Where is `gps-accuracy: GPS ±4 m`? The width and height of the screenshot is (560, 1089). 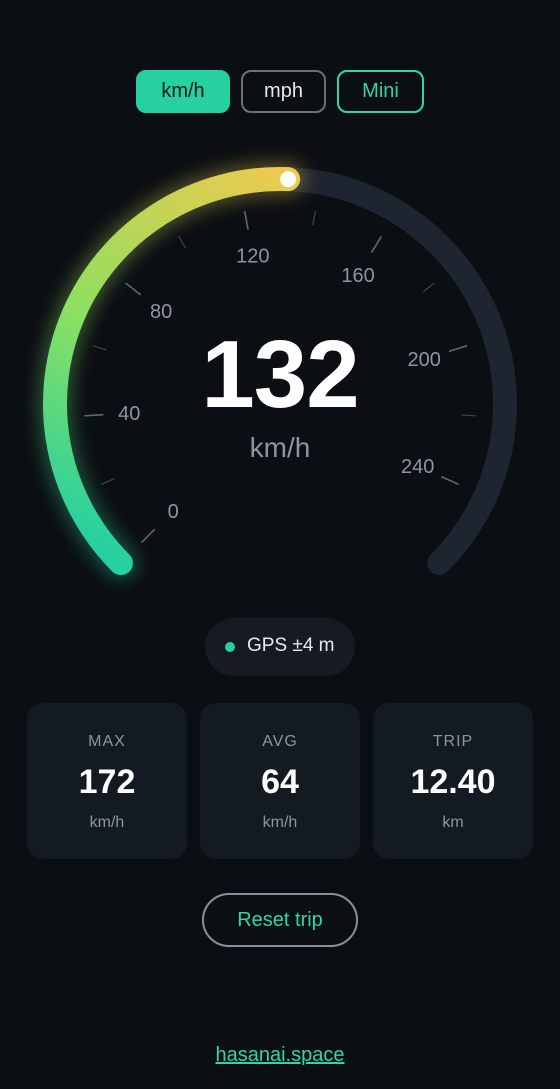
gps-accuracy: GPS ±4 m is located at coordinates (291, 645).